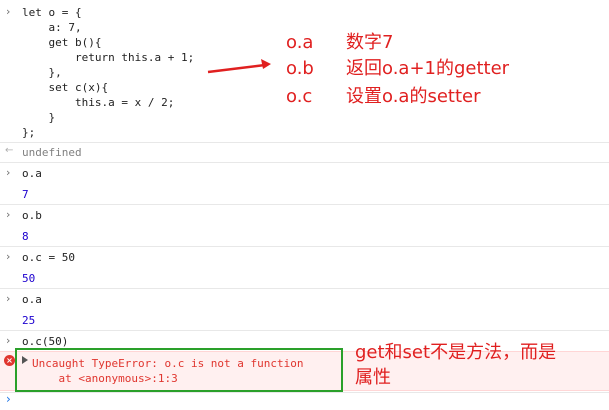  What do you see at coordinates (370, 42) in the screenshot?
I see `annotation-oa-desc: 数字7` at bounding box center [370, 42].